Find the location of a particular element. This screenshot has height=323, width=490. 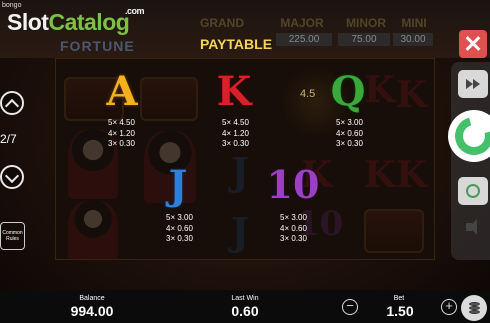

symbol-j-pays: 5× 3.00 4× 0.60 3× 0.30 is located at coordinates (179, 229).